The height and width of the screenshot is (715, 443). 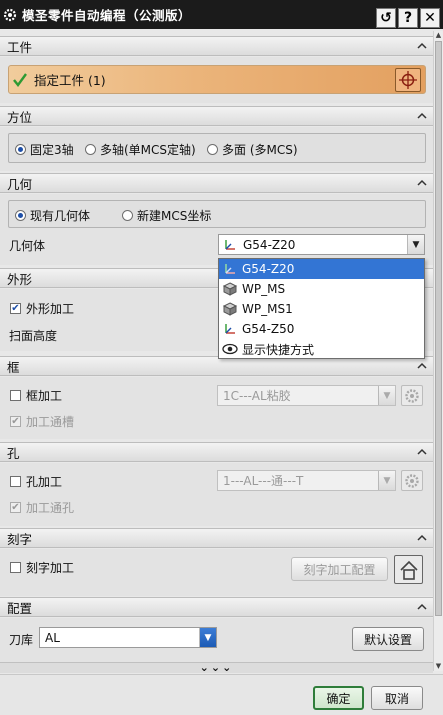 I want to click on scroll-down-icon: ▼, so click(x=438, y=666).